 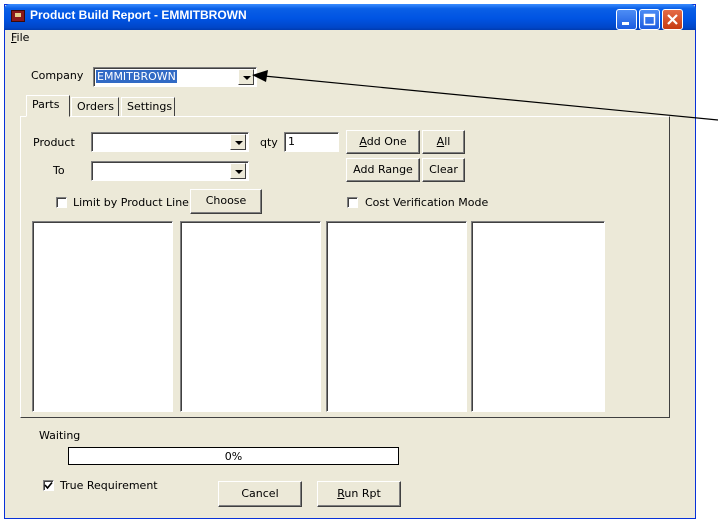 What do you see at coordinates (109, 485) in the screenshot?
I see `true-requirement-label: True Requirement` at bounding box center [109, 485].